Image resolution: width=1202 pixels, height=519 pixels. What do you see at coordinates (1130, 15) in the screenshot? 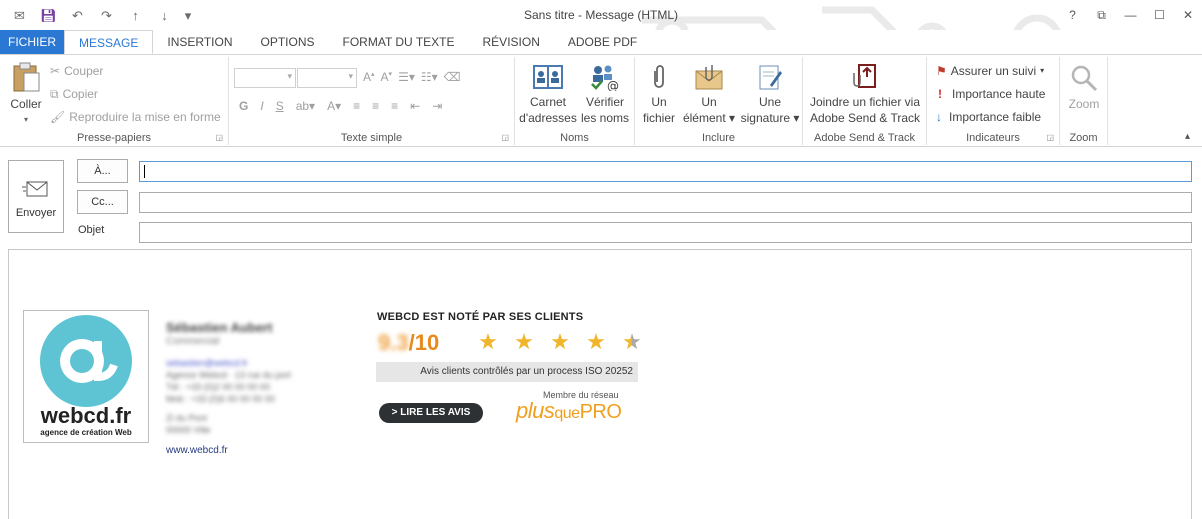
I see `minimize-icon: —` at bounding box center [1130, 15].